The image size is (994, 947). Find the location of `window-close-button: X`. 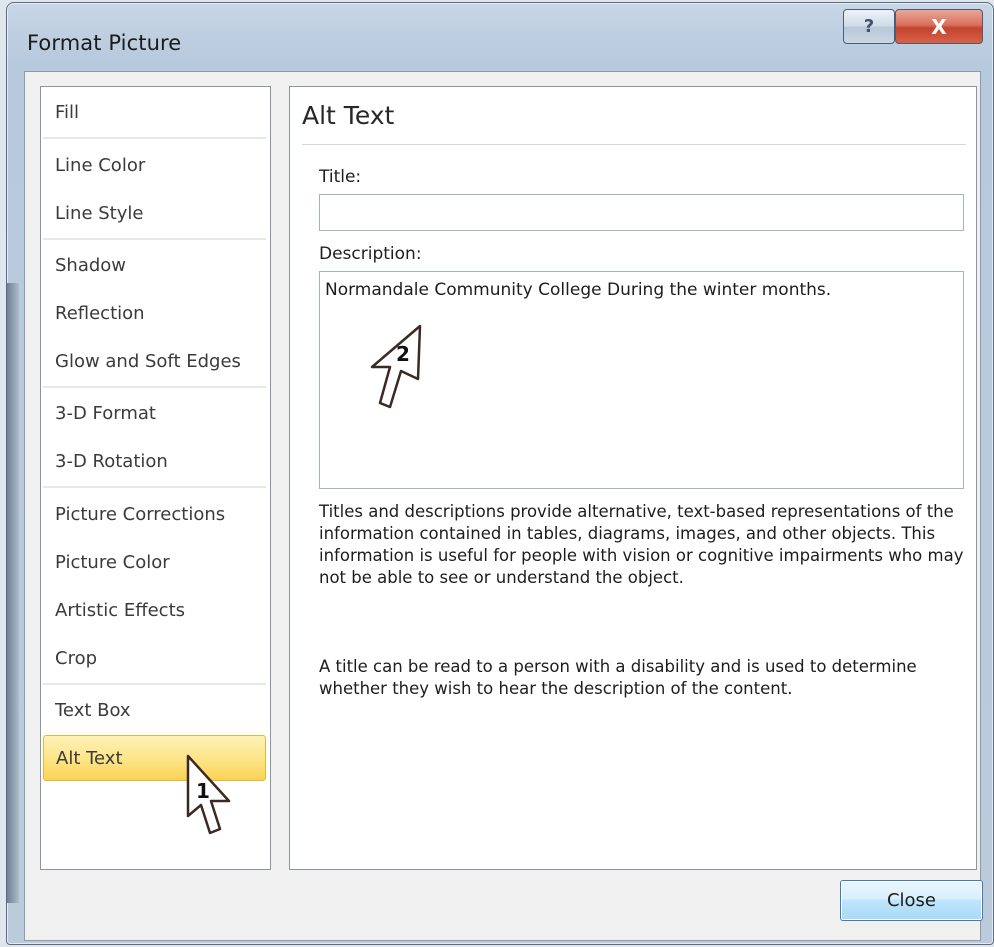

window-close-button: X is located at coordinates (939, 26).